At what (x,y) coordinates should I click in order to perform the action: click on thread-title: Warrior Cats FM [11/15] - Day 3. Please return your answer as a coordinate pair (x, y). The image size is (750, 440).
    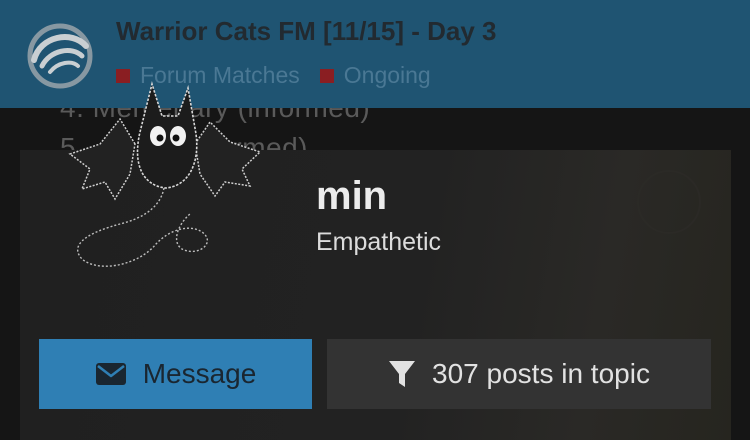
    Looking at the image, I should click on (306, 31).